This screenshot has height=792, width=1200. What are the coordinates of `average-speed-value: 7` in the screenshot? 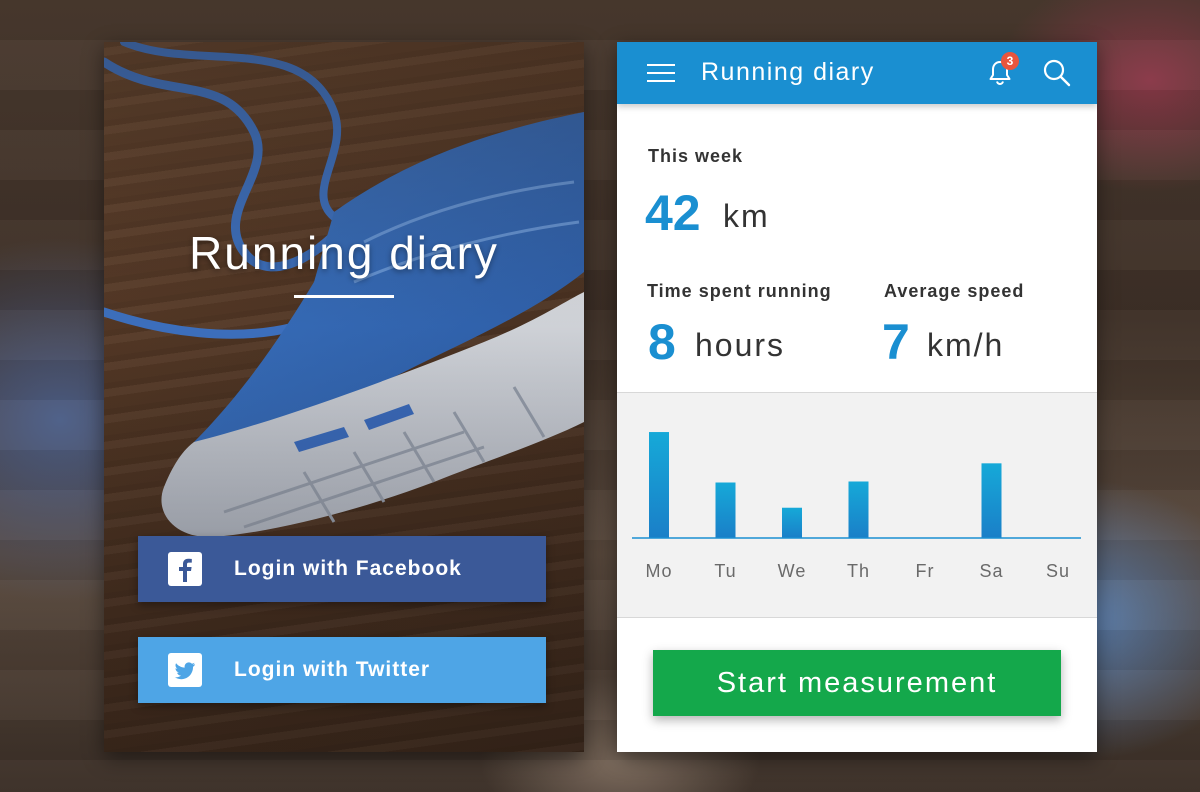 It's located at (896, 342).